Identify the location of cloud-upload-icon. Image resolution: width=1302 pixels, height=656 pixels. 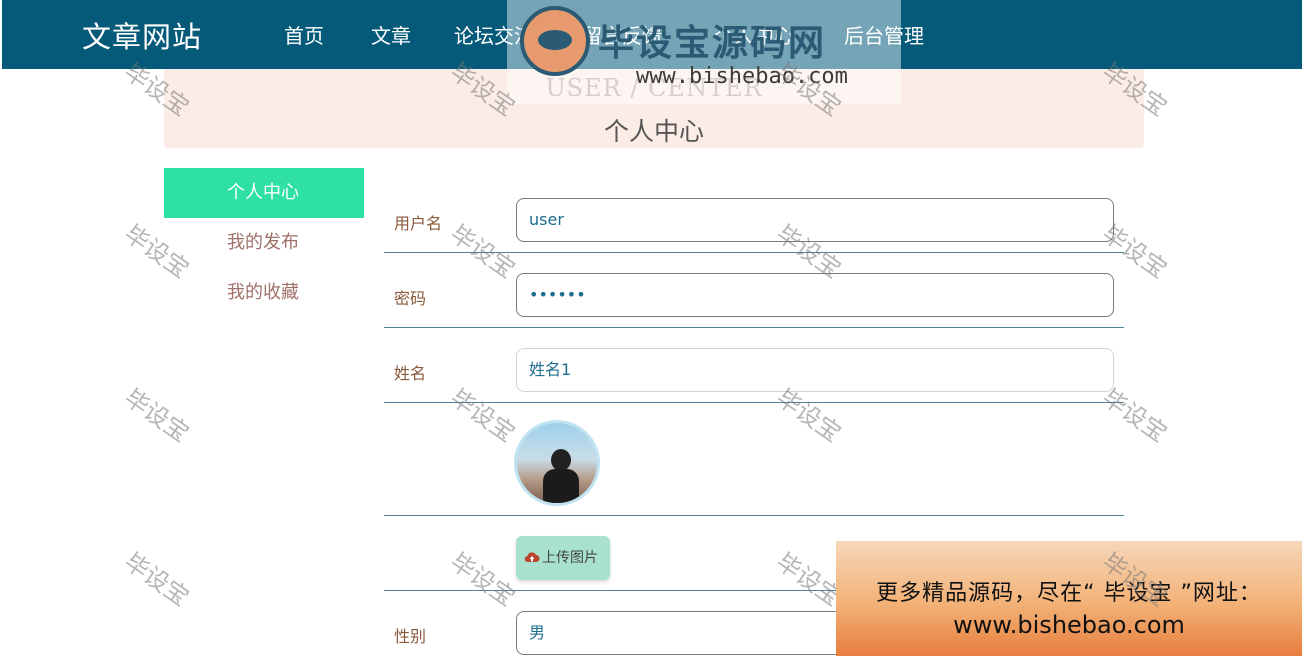
(532, 557).